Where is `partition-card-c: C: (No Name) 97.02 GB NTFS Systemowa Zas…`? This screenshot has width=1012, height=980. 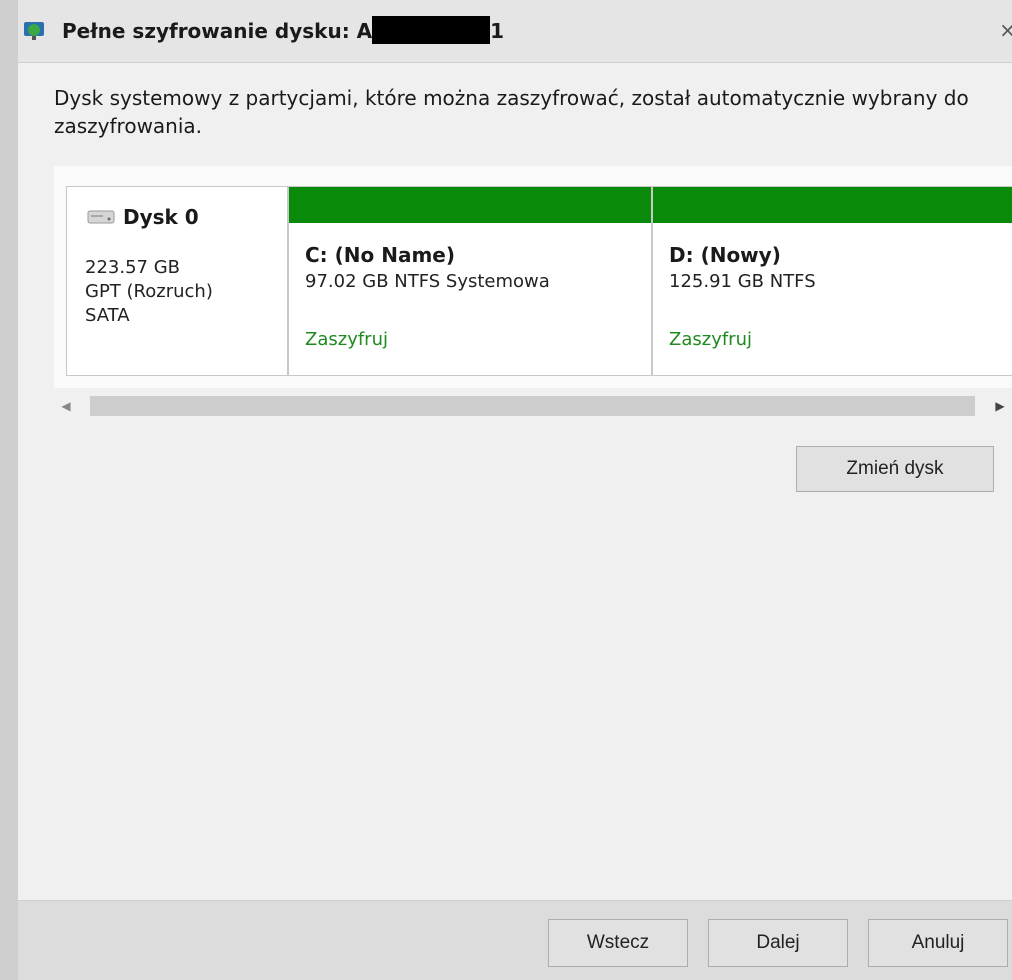 partition-card-c: C: (No Name) 97.02 GB NTFS Systemowa Zas… is located at coordinates (470, 281).